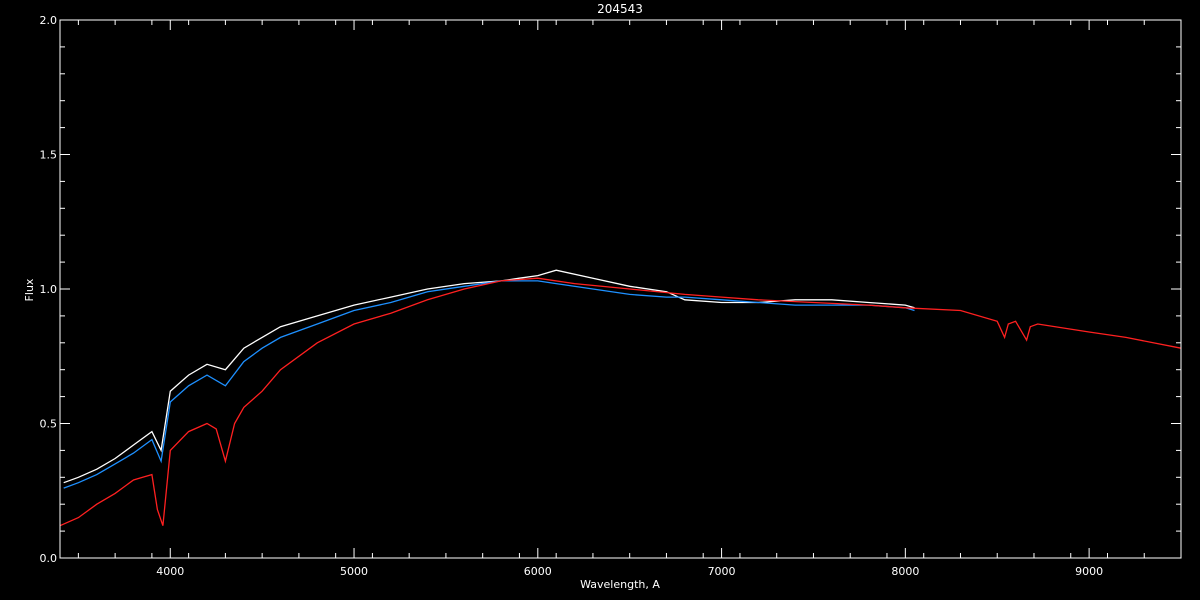  Describe the element at coordinates (170, 571) in the screenshot. I see `x-tick-label: 4000` at that location.